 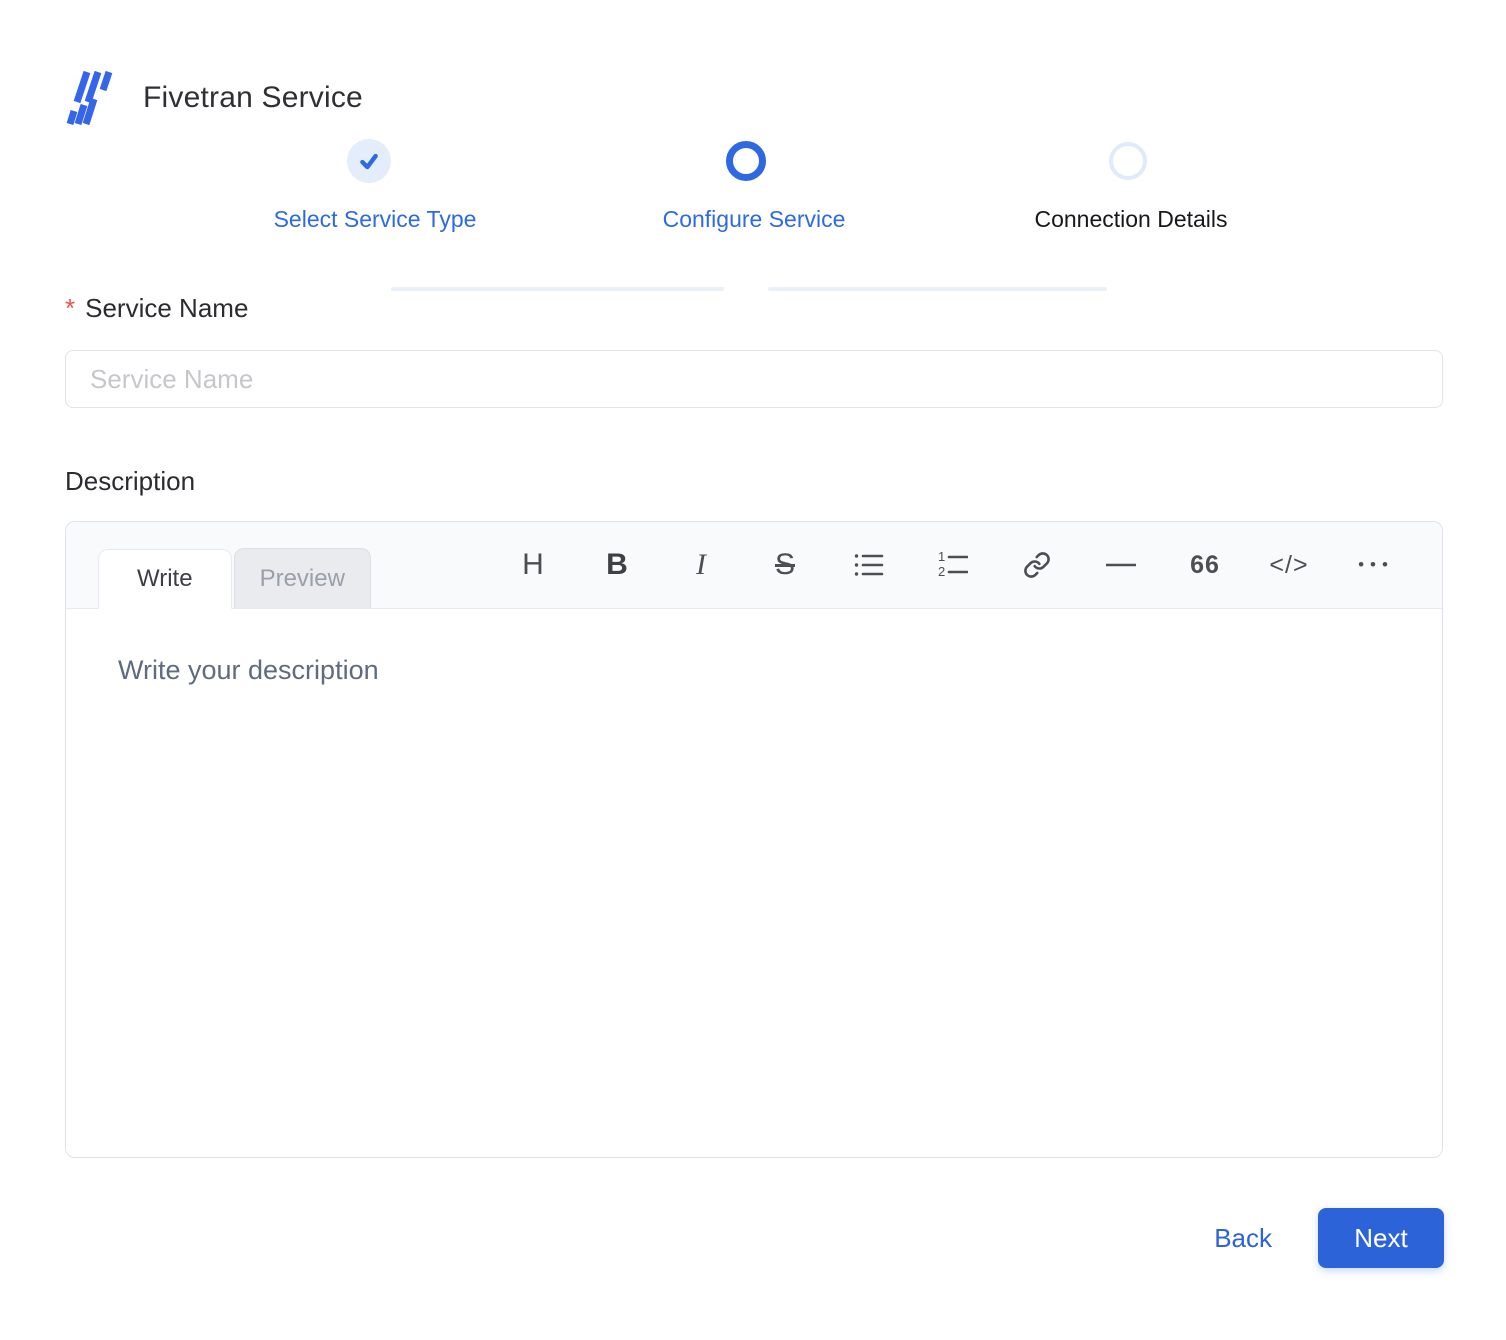 I want to click on editor-toolbar: H B I S 1 2 66 </> •••, so click(x=953, y=565).